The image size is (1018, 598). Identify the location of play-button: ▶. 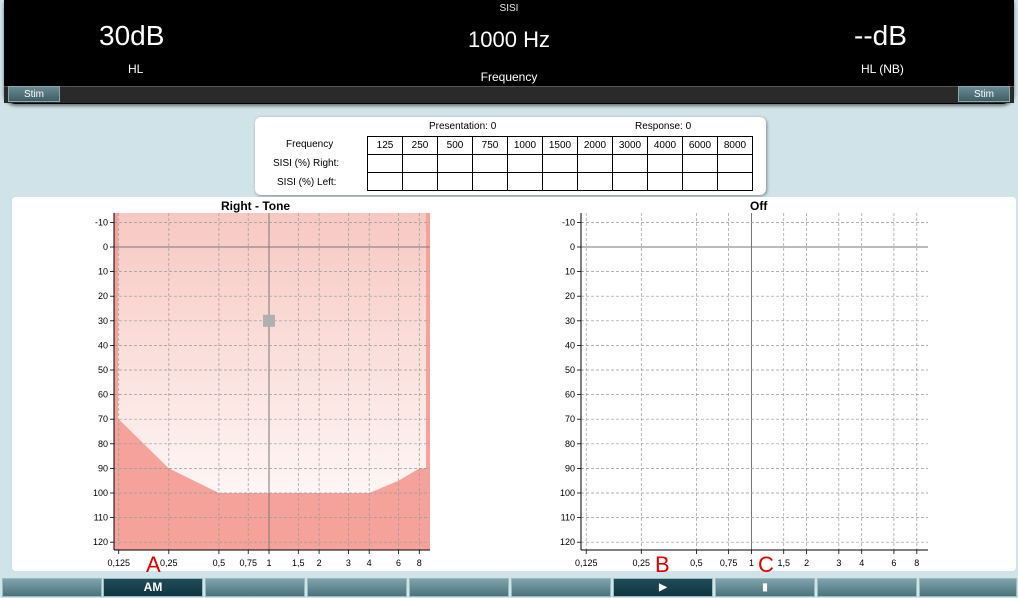
(663, 587).